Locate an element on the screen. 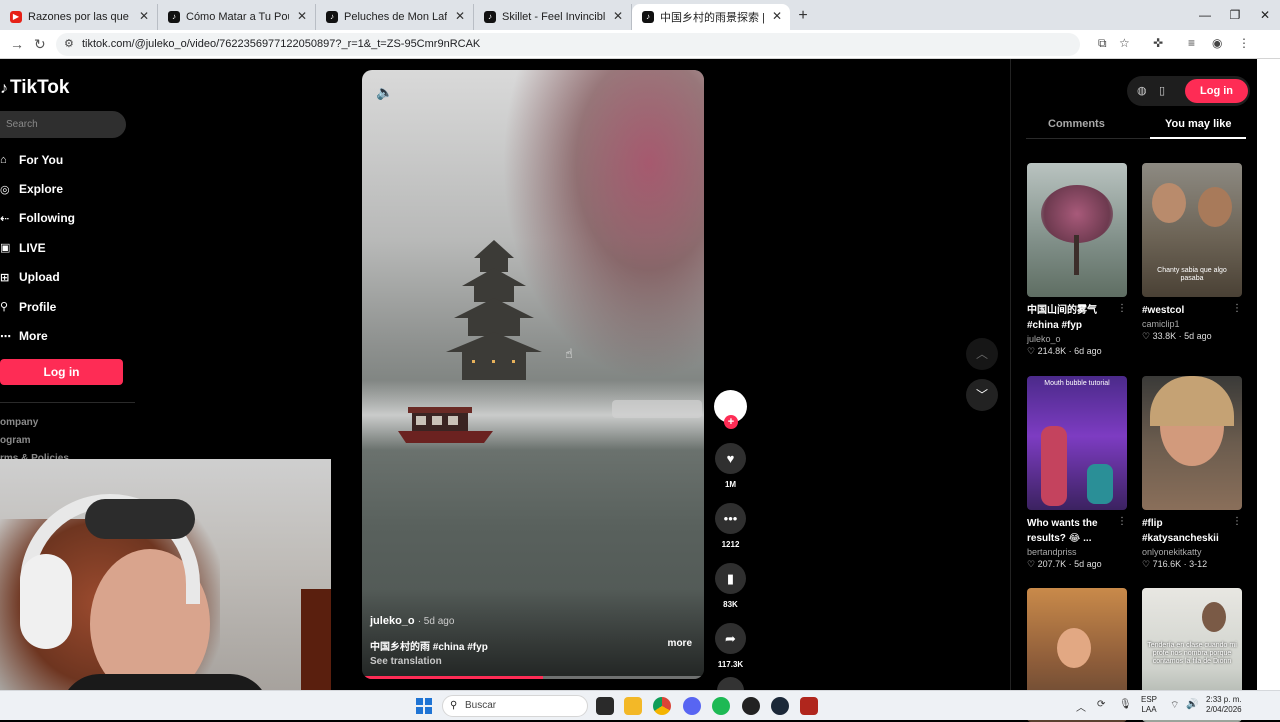  volume-icon: 🔈 is located at coordinates (384, 92).